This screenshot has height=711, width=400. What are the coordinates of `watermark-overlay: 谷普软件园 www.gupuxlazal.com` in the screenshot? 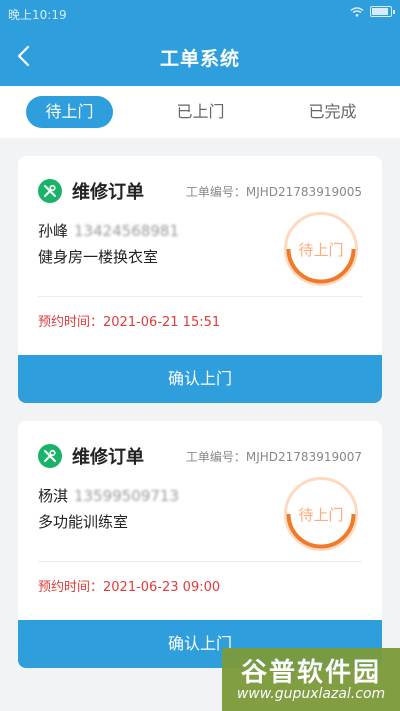 It's located at (311, 679).